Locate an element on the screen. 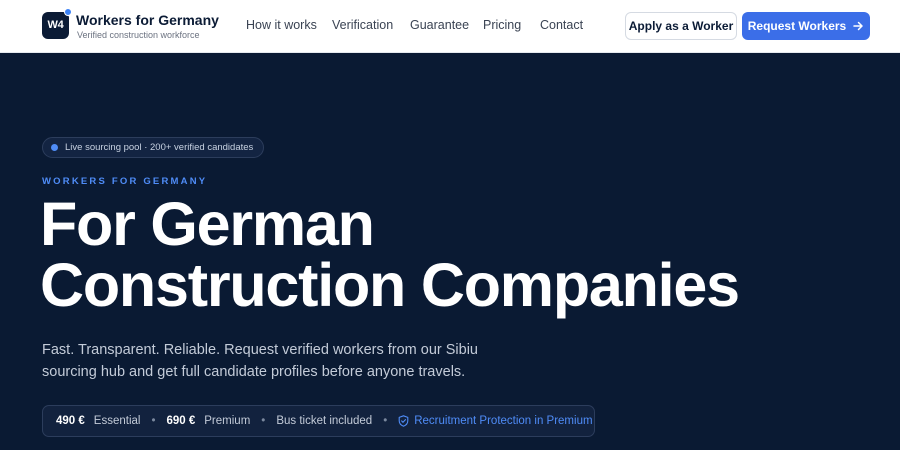 Image resolution: width=900 pixels, height=450 pixels. nav-how-it-works: How it works is located at coordinates (281, 25).